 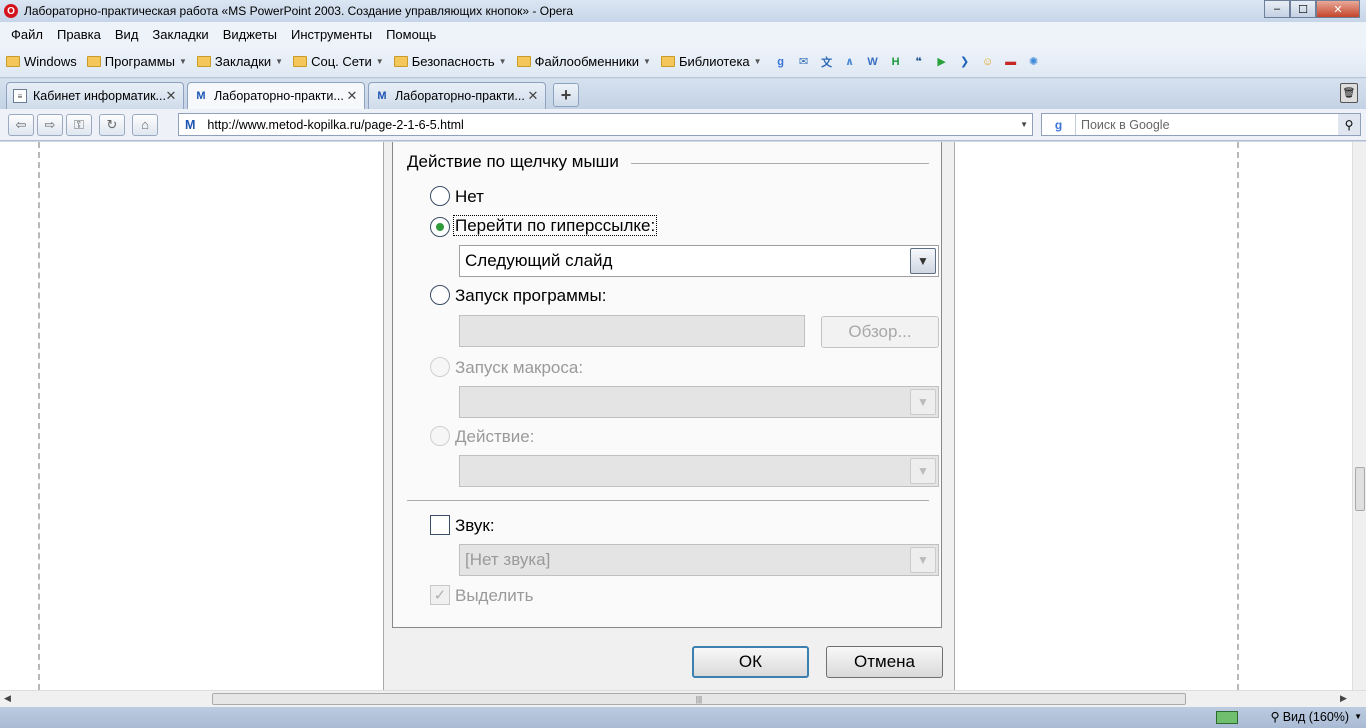 What do you see at coordinates (850, 62) in the screenshot?
I see `wiki-icon: ∧` at bounding box center [850, 62].